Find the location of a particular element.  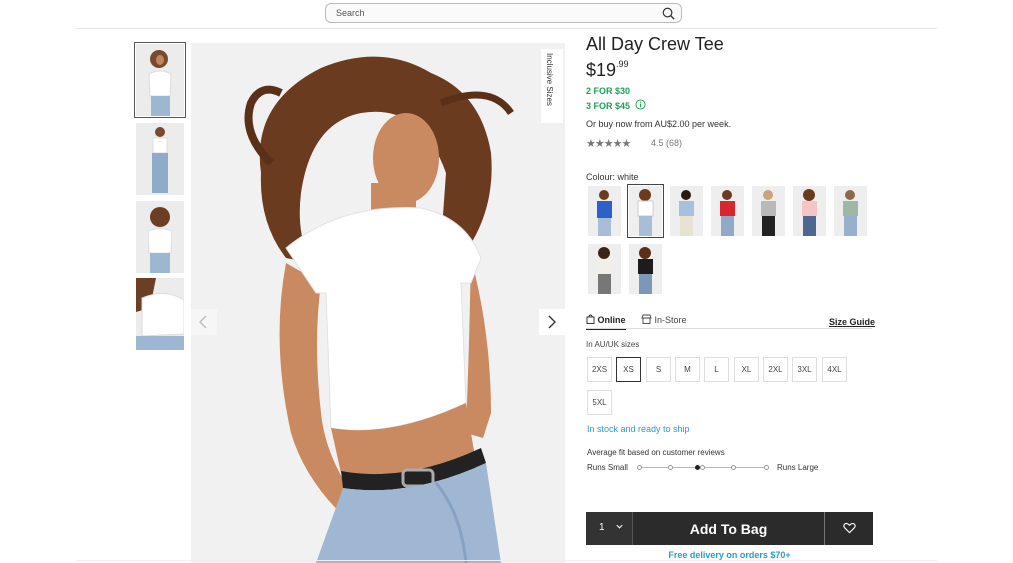

header-divider is located at coordinates (506, 28).